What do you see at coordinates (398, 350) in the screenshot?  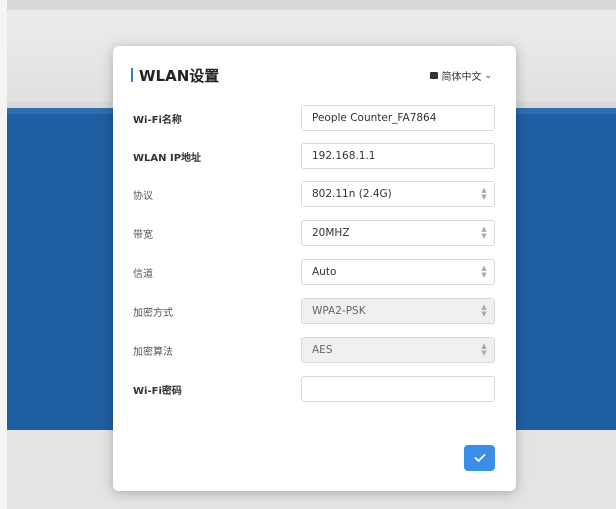 I see `encryption-algorithm-select: AES ▲ ▼` at bounding box center [398, 350].